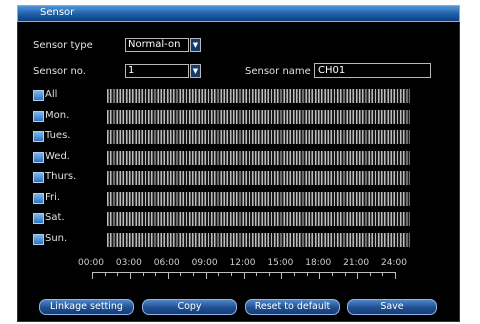 The image size is (480, 324). What do you see at coordinates (394, 263) in the screenshot?
I see `time-tick-label: 24:00` at bounding box center [394, 263].